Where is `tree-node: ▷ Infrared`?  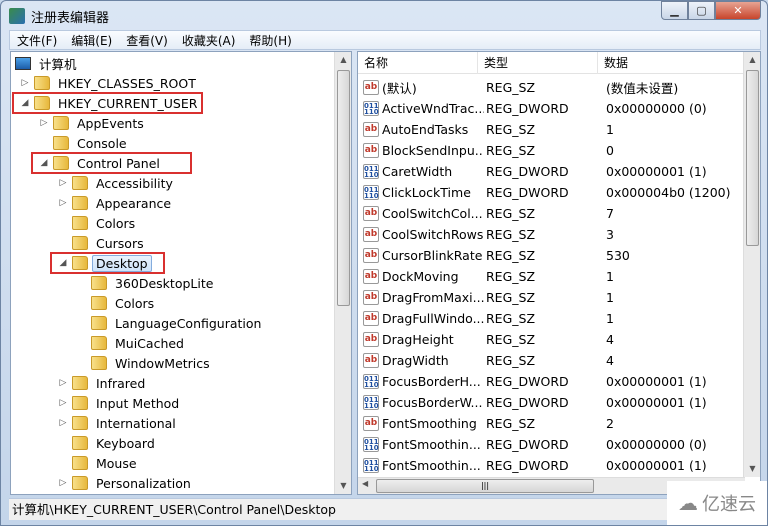 tree-node: ▷ Infrared is located at coordinates (104, 383).